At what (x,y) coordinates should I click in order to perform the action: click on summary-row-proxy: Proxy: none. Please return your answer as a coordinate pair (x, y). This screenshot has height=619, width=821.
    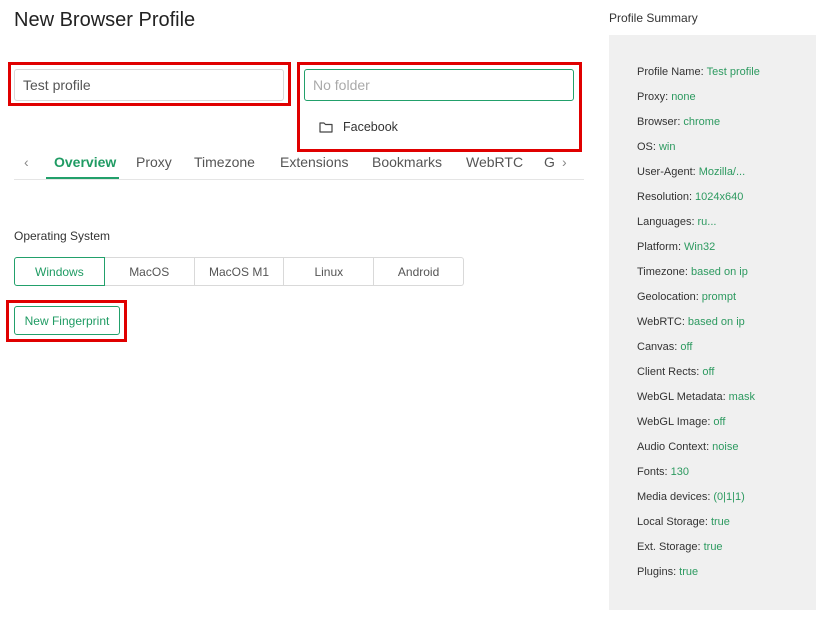
    Looking at the image, I should click on (666, 97).